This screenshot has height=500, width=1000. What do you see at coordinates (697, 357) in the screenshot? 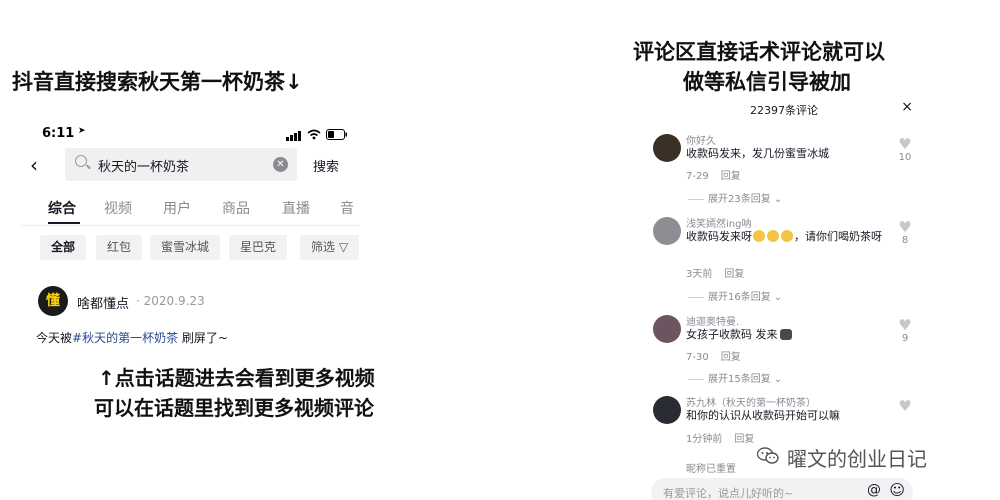
I see `comment-time: 7-30` at bounding box center [697, 357].